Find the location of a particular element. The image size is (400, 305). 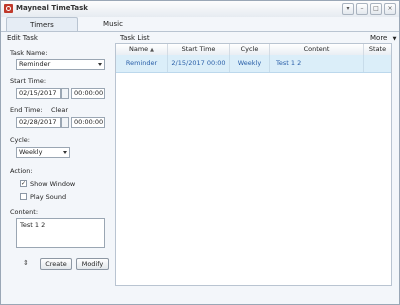

cell-state is located at coordinates (377, 63).